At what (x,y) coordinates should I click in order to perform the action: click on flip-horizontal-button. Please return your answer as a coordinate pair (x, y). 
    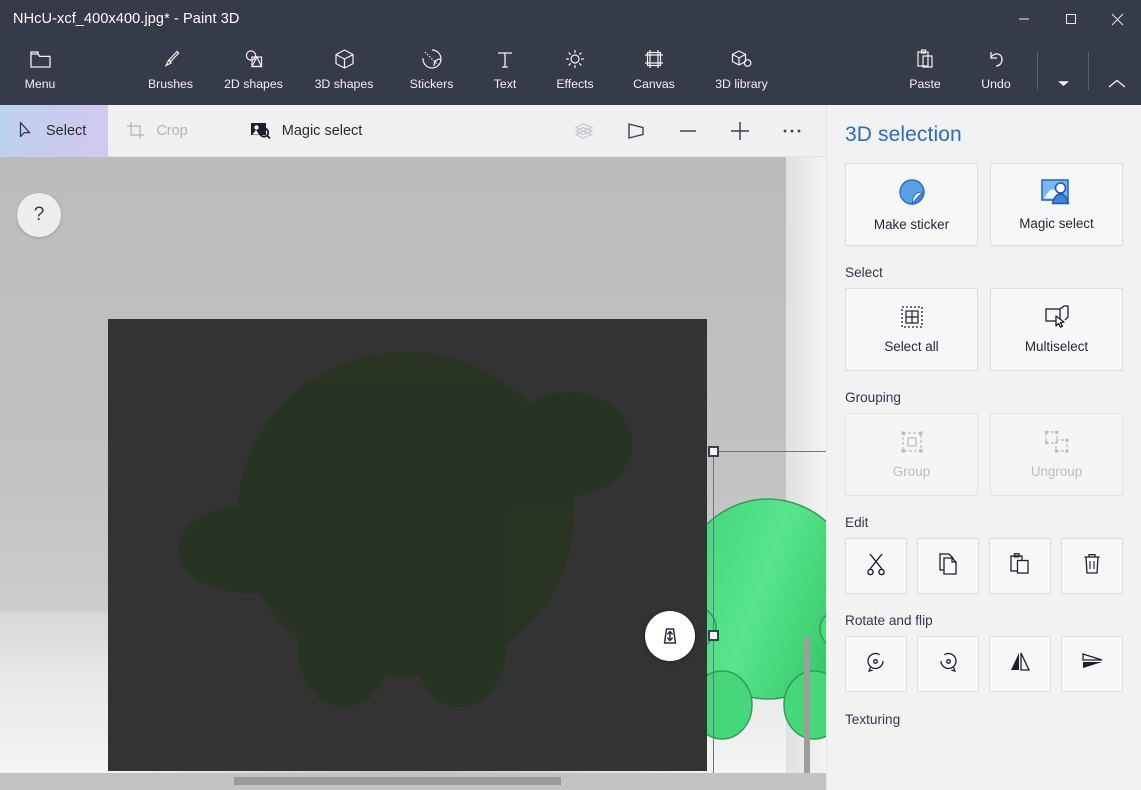
    Looking at the image, I should click on (1020, 664).